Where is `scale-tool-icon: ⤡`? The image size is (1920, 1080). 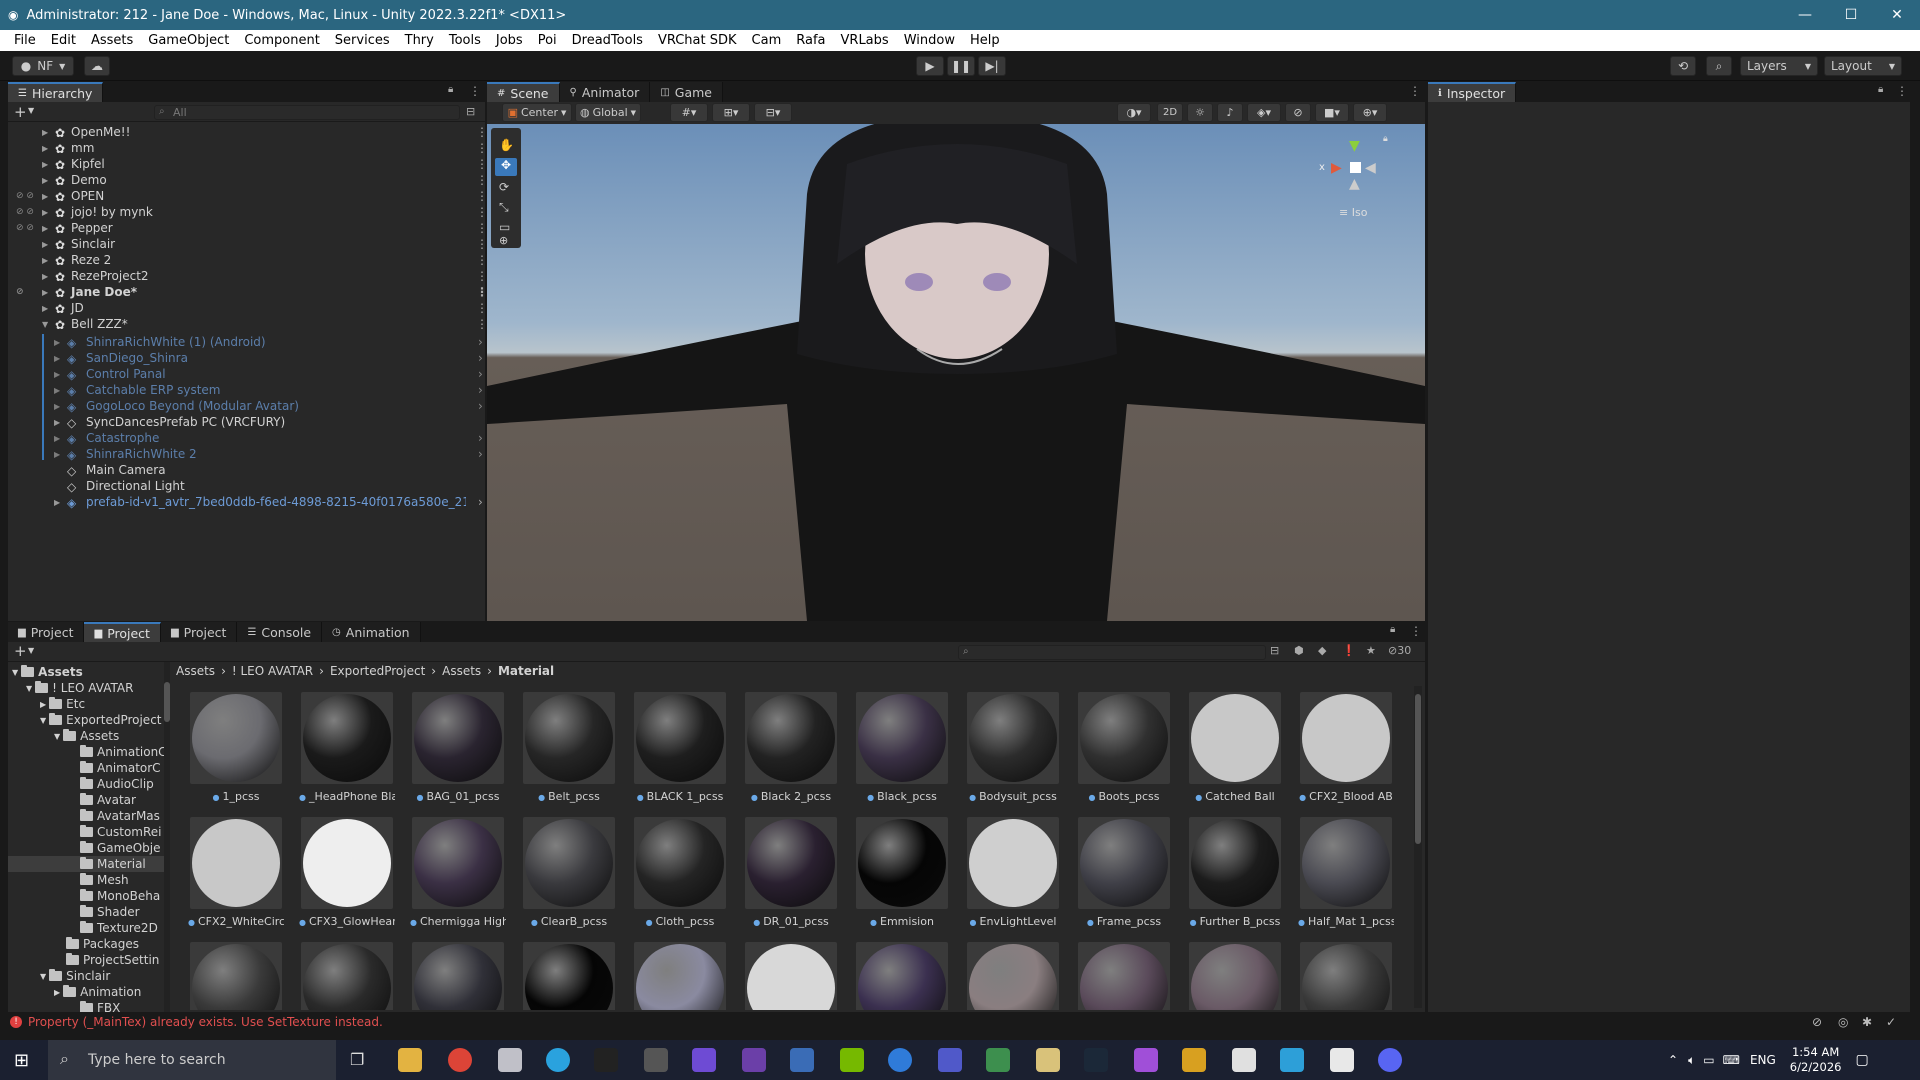
scale-tool-icon: ⤡ is located at coordinates (504, 207).